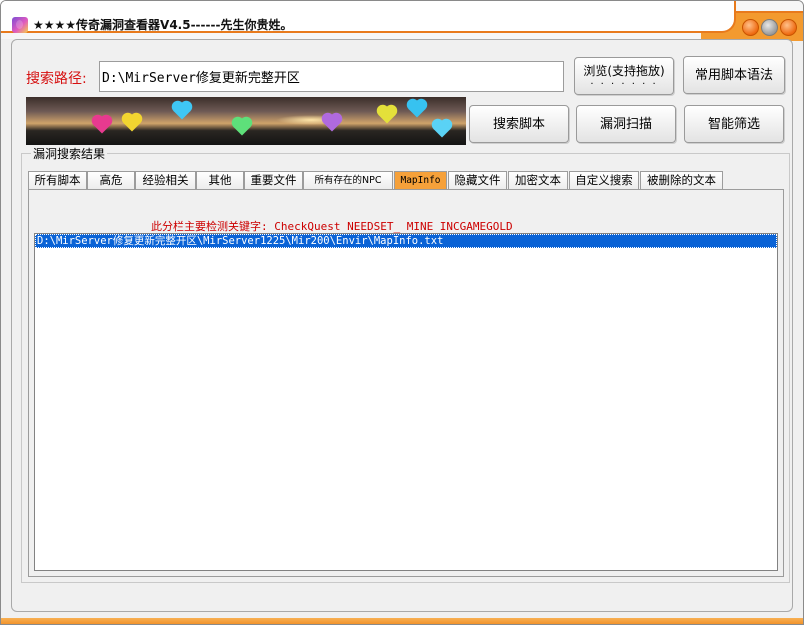 The height and width of the screenshot is (625, 804). I want to click on browse-button-dots: · · · · · · ·, so click(624, 84).